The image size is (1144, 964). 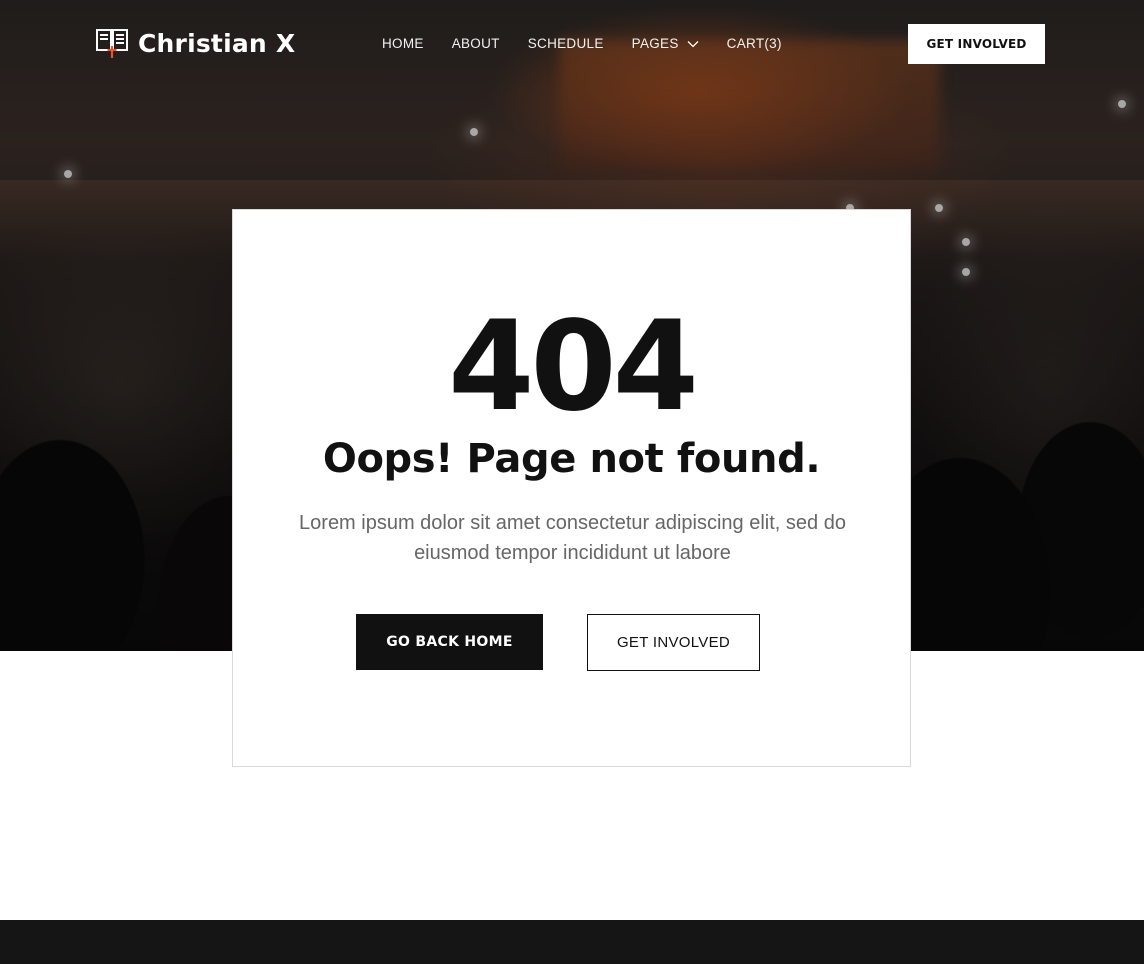 What do you see at coordinates (655, 43) in the screenshot?
I see `nav-pages-label: PAGES` at bounding box center [655, 43].